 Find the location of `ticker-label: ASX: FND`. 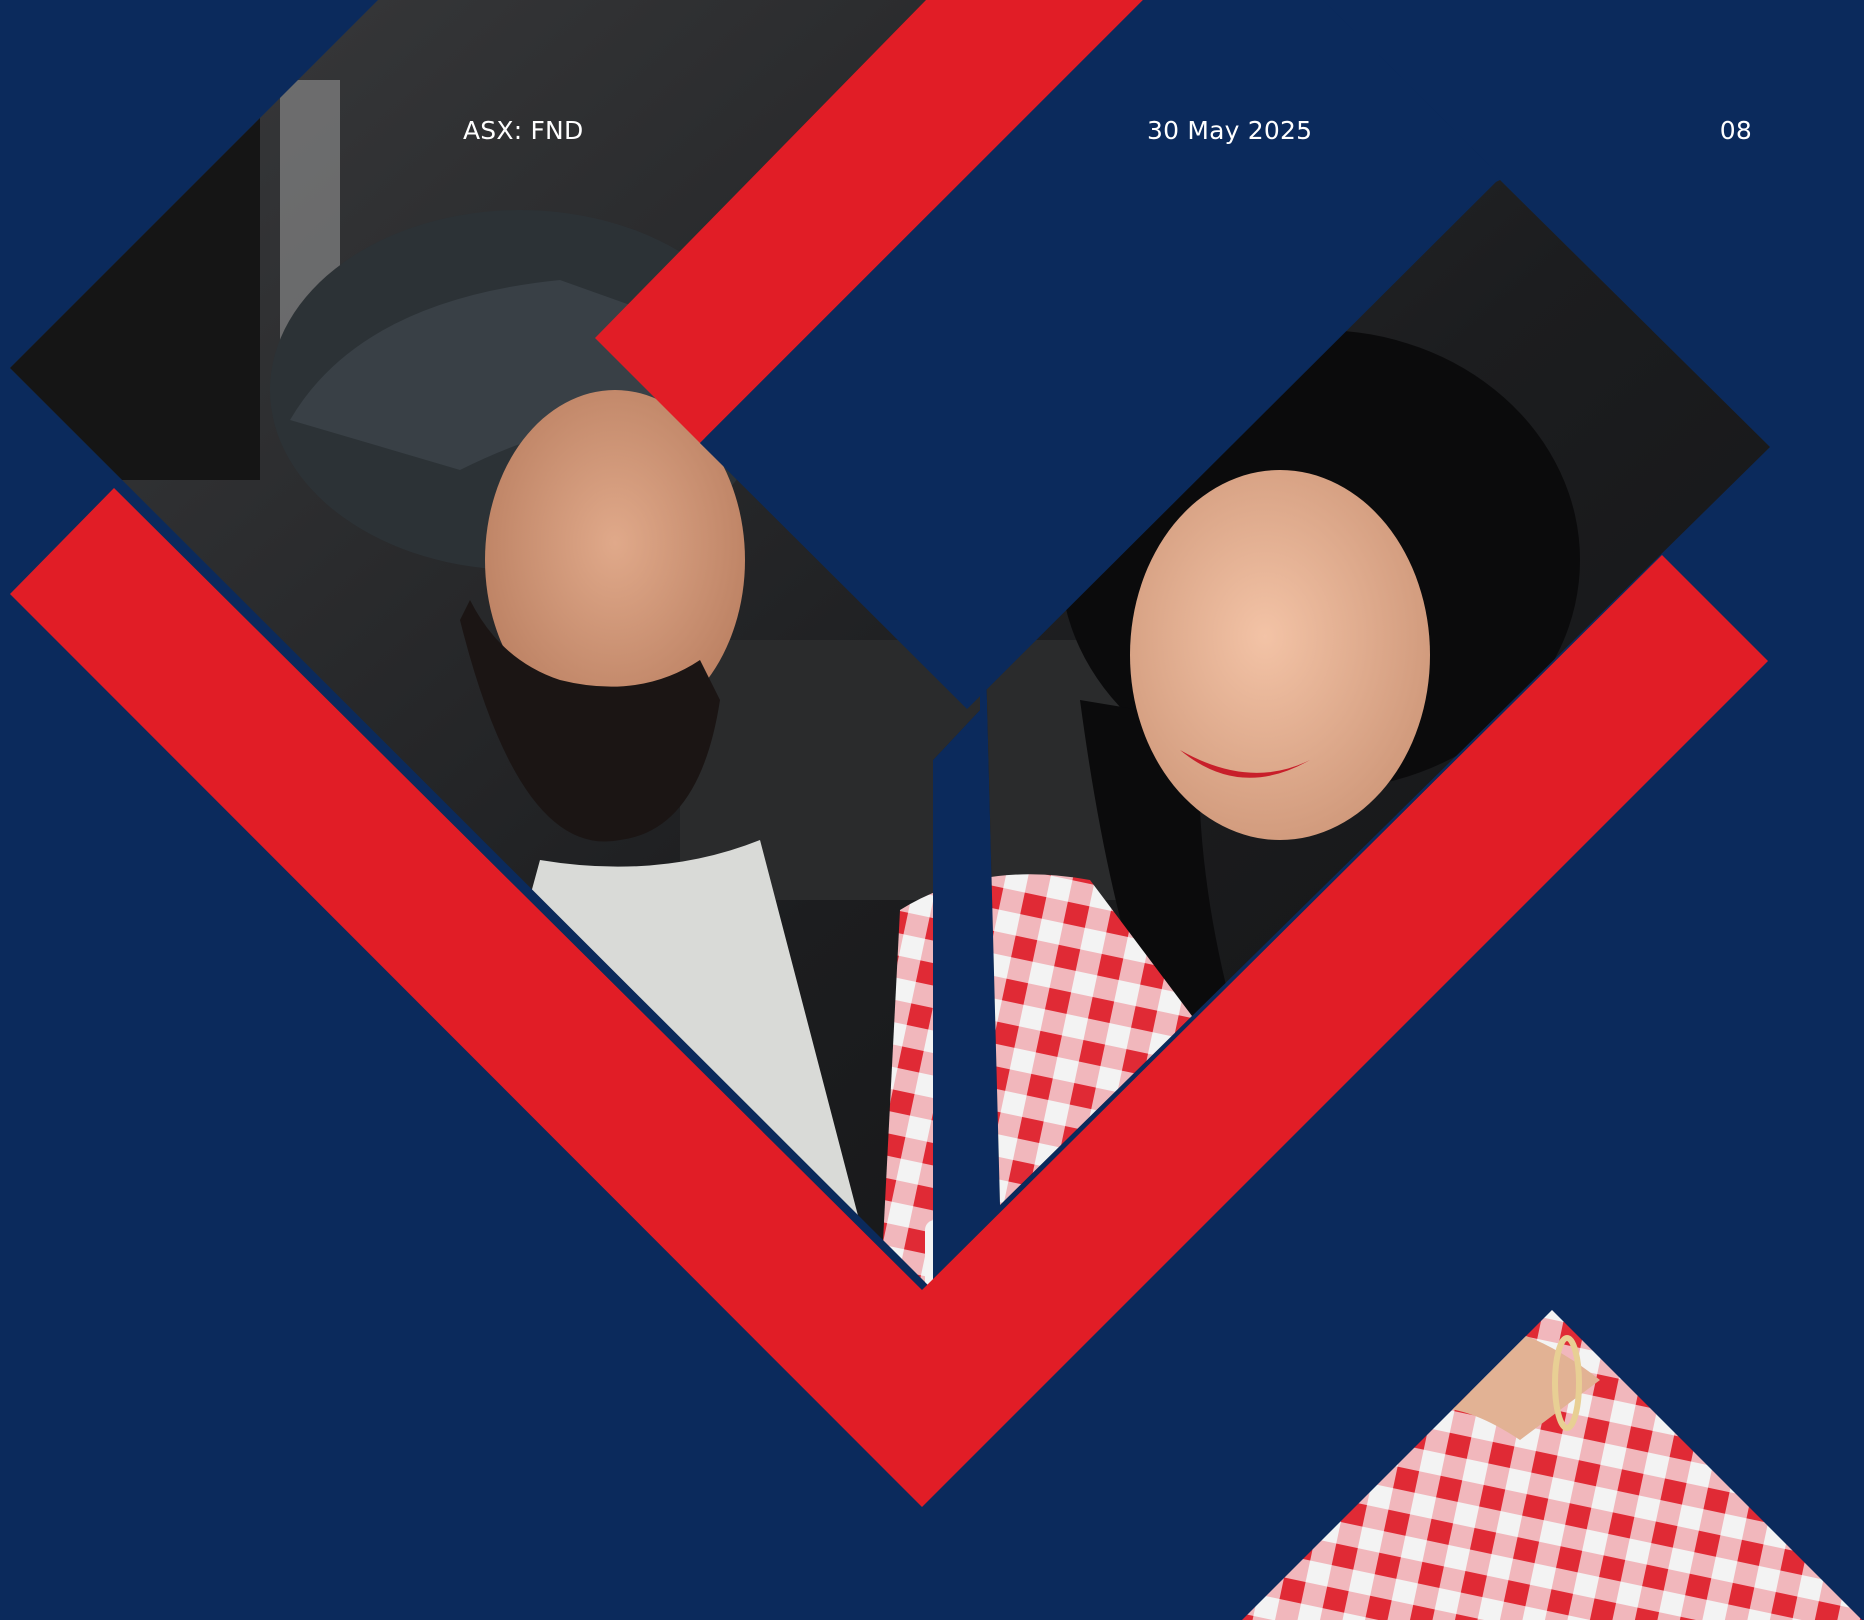

ticker-label: ASX: FND is located at coordinates (523, 130).